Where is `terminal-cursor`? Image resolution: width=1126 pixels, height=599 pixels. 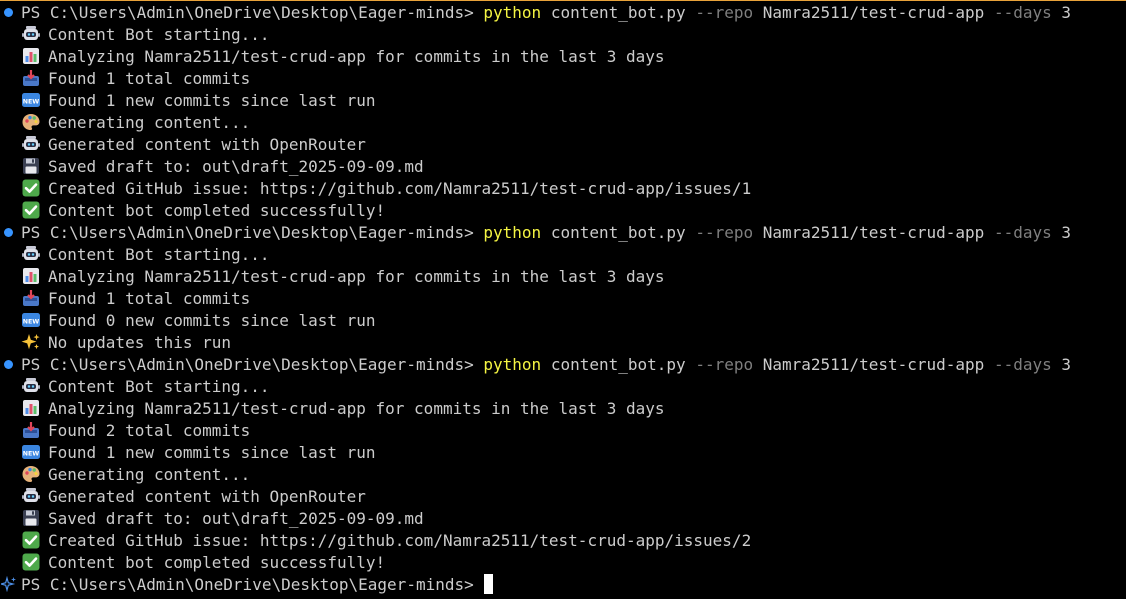
terminal-cursor is located at coordinates (489, 584).